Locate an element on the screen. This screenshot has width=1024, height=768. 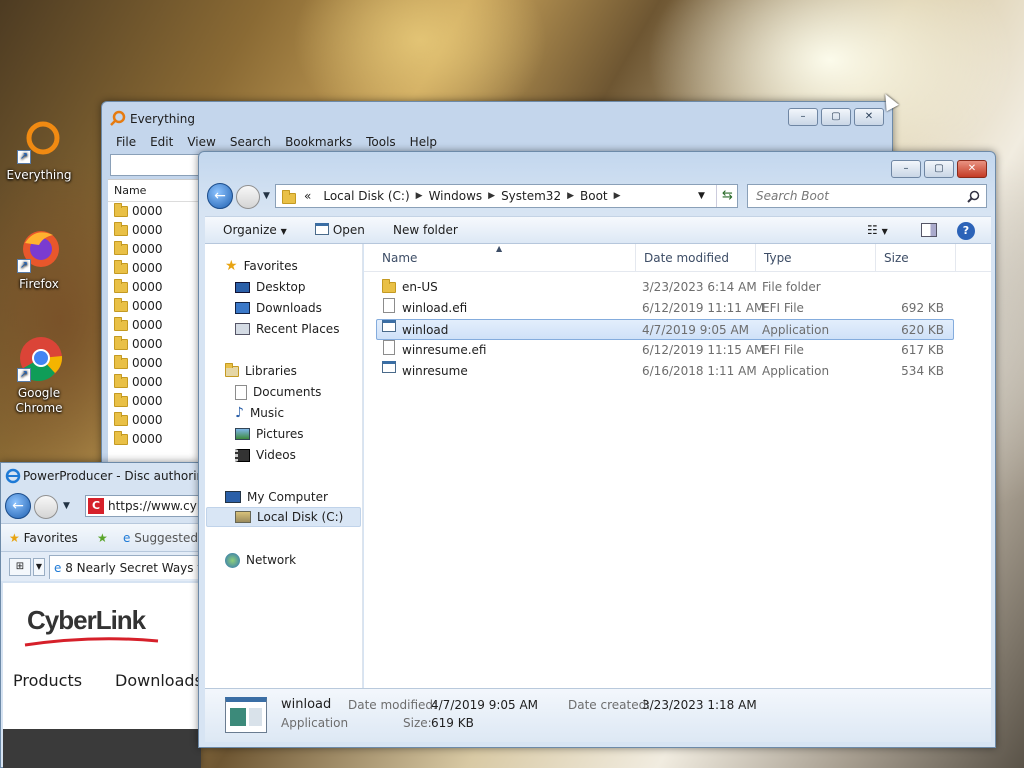
breadcrumb-local-disk: Local Disk (C:) is located at coordinates (366, 196).